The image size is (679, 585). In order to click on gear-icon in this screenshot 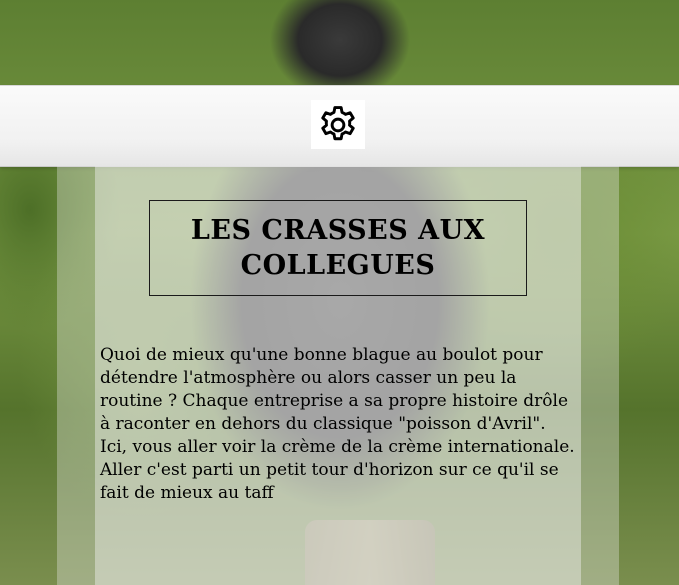, I will do `click(338, 122)`.